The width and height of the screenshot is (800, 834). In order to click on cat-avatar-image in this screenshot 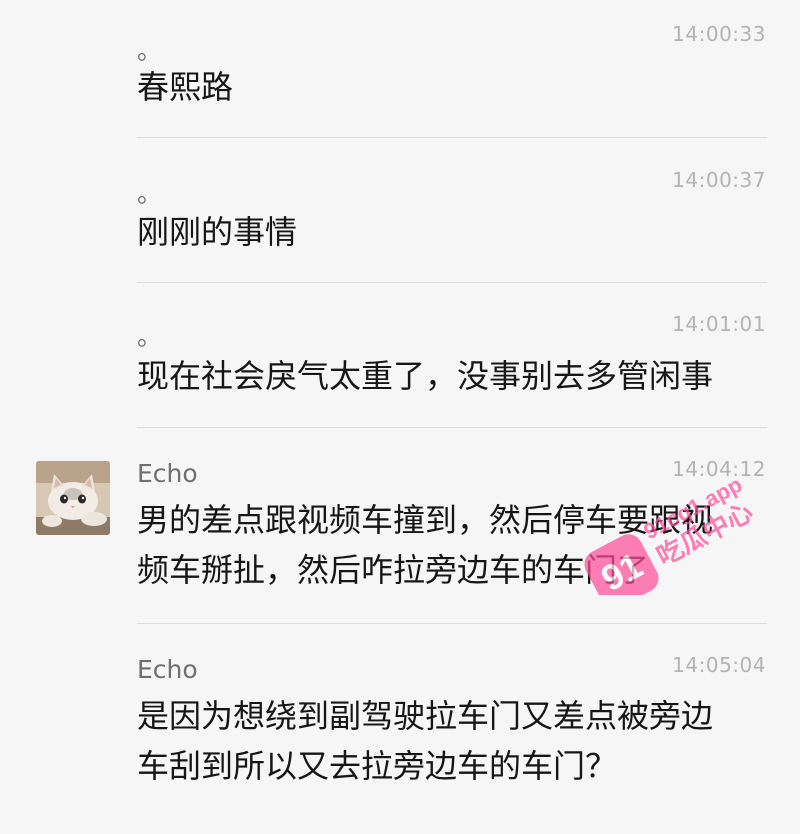, I will do `click(73, 498)`.